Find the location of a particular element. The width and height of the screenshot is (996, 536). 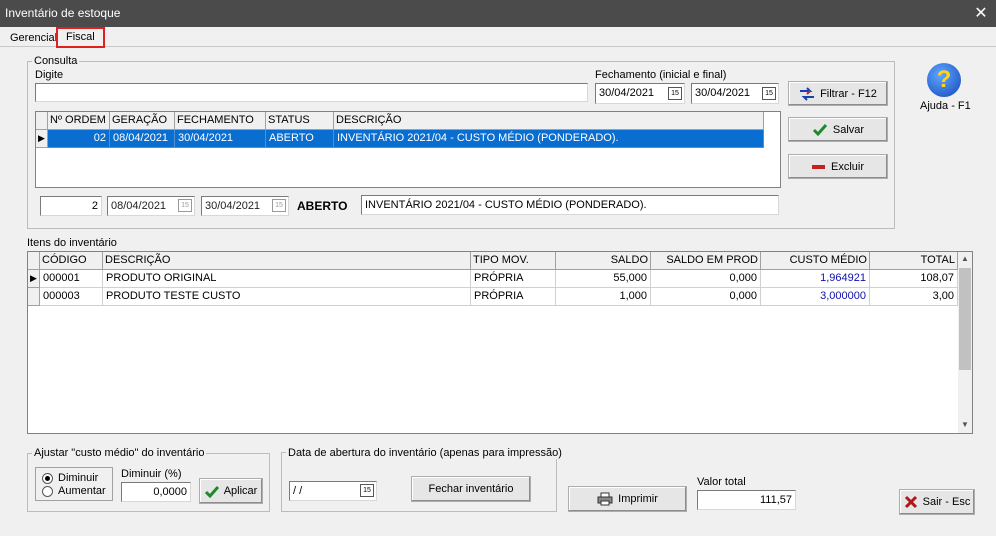

col-header-saldo-prod: SALDO EM PROD is located at coordinates (706, 261).